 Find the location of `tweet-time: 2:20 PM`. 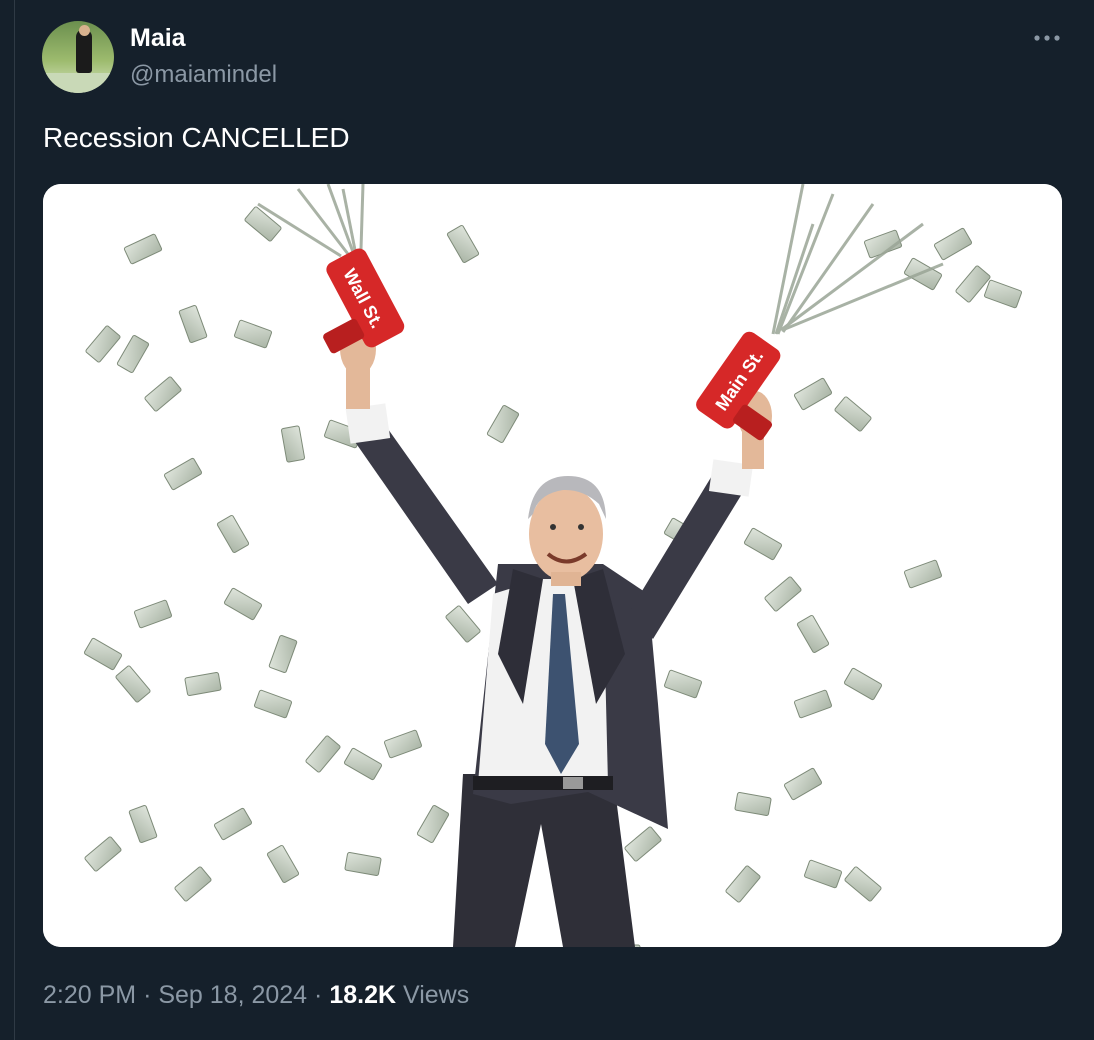

tweet-time: 2:20 PM is located at coordinates (89, 995).